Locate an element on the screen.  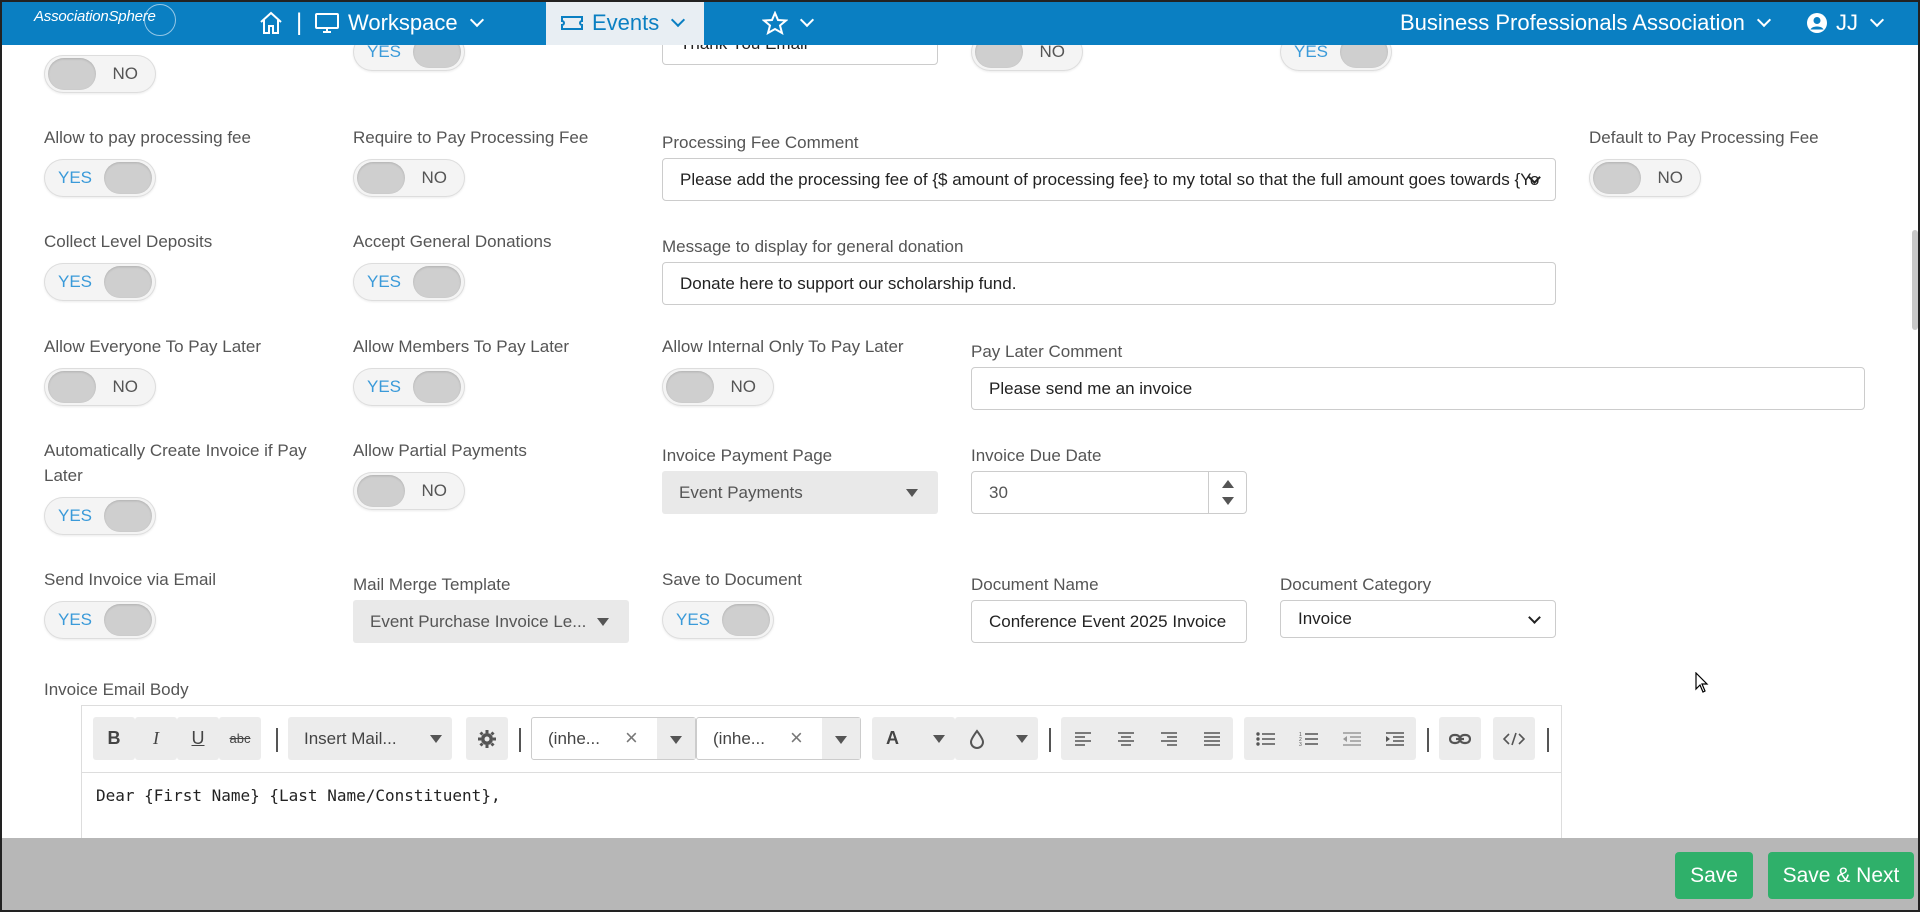
due-date-label: Invoice Due Date is located at coordinates (1036, 455).